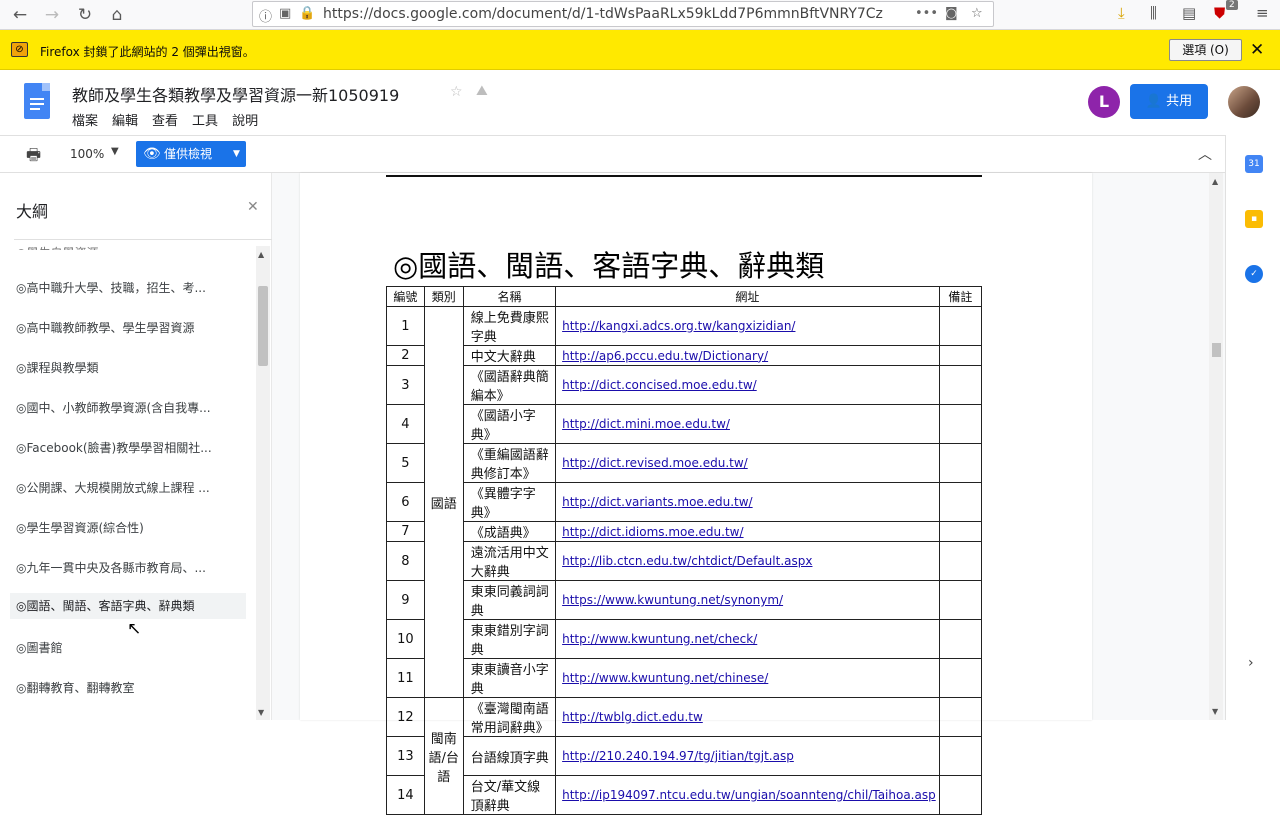  What do you see at coordinates (37, 101) in the screenshot?
I see `docs-logo-icon` at bounding box center [37, 101].